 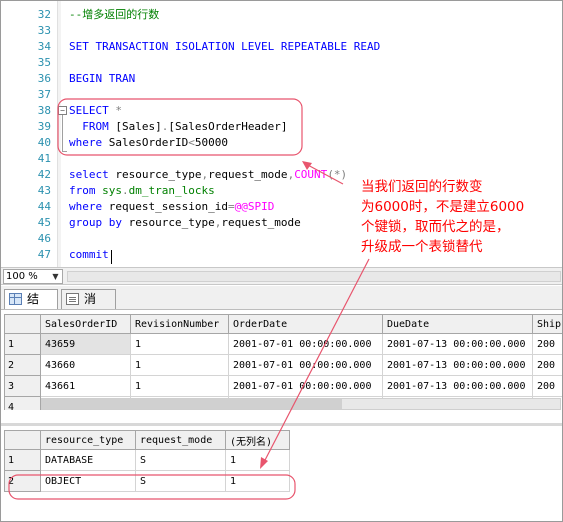 What do you see at coordinates (22, 386) in the screenshot?
I see `row-number: 3` at bounding box center [22, 386].